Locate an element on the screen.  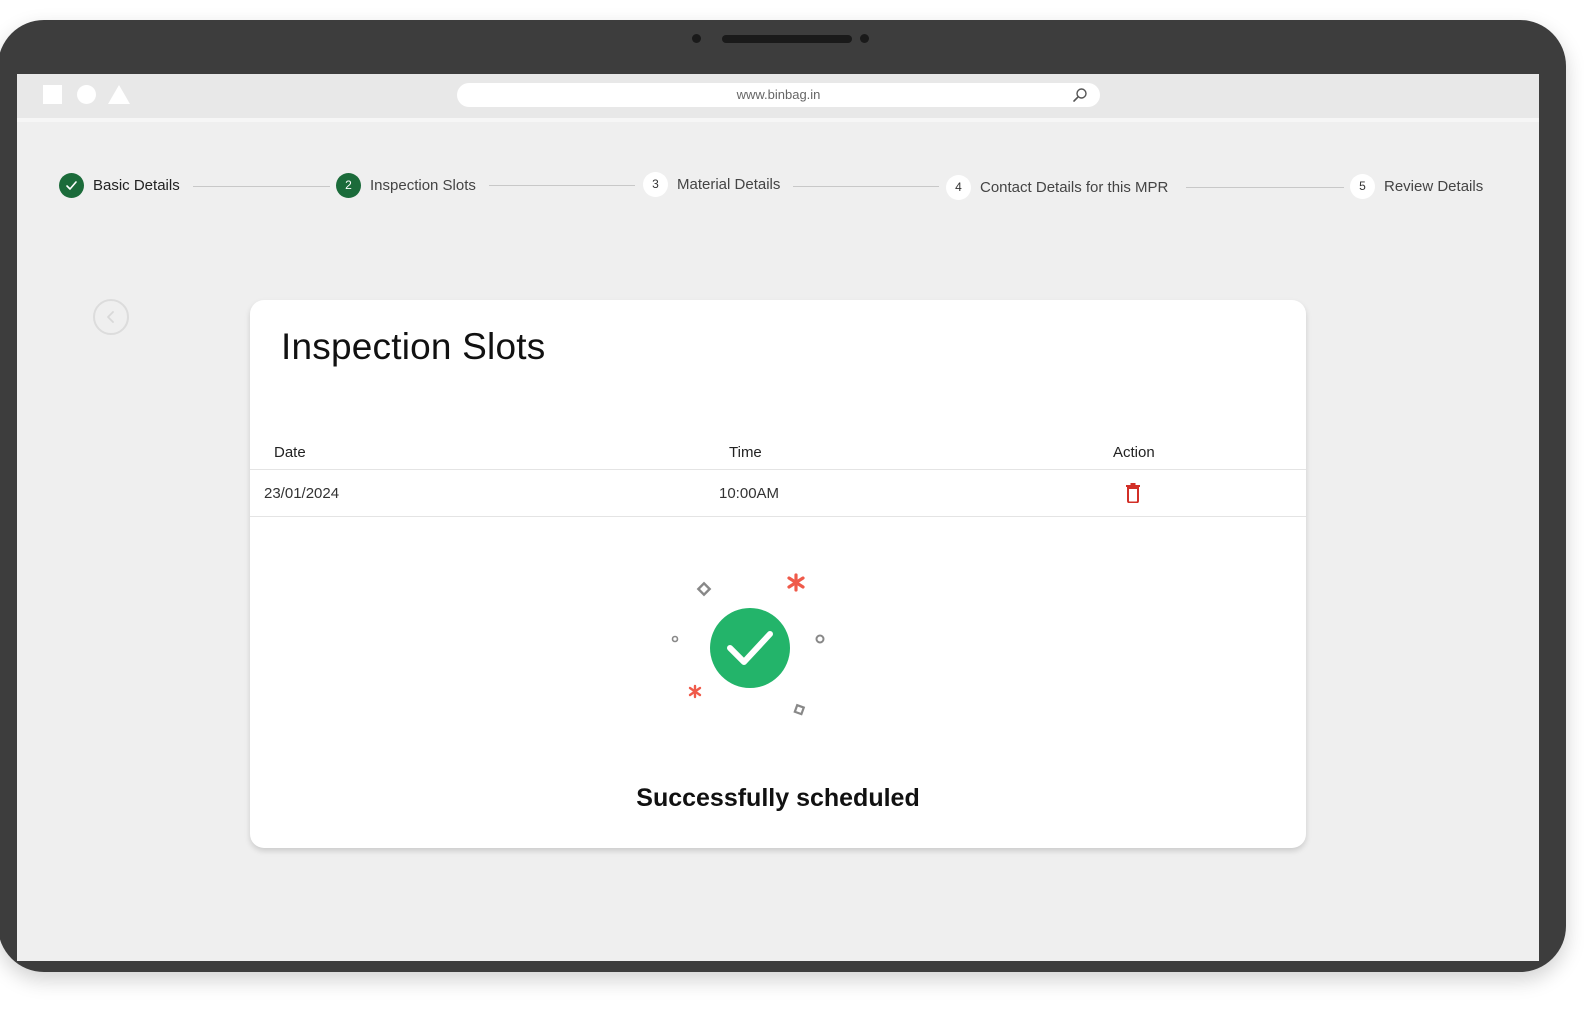
success-circle is located at coordinates (750, 648).